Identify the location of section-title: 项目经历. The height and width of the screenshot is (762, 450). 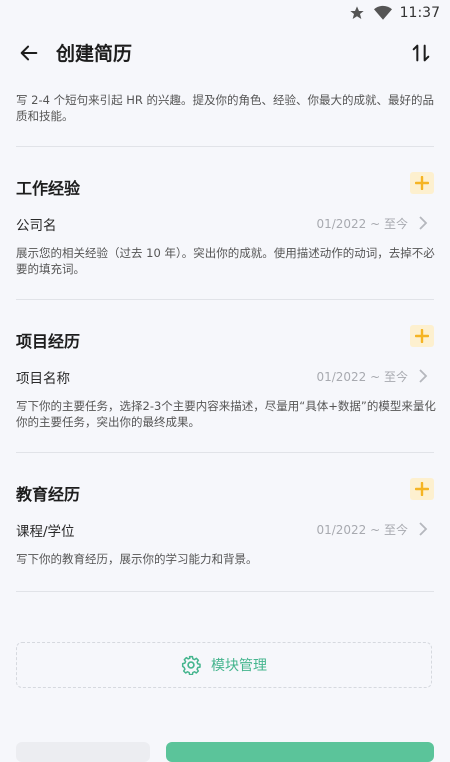
(48, 341).